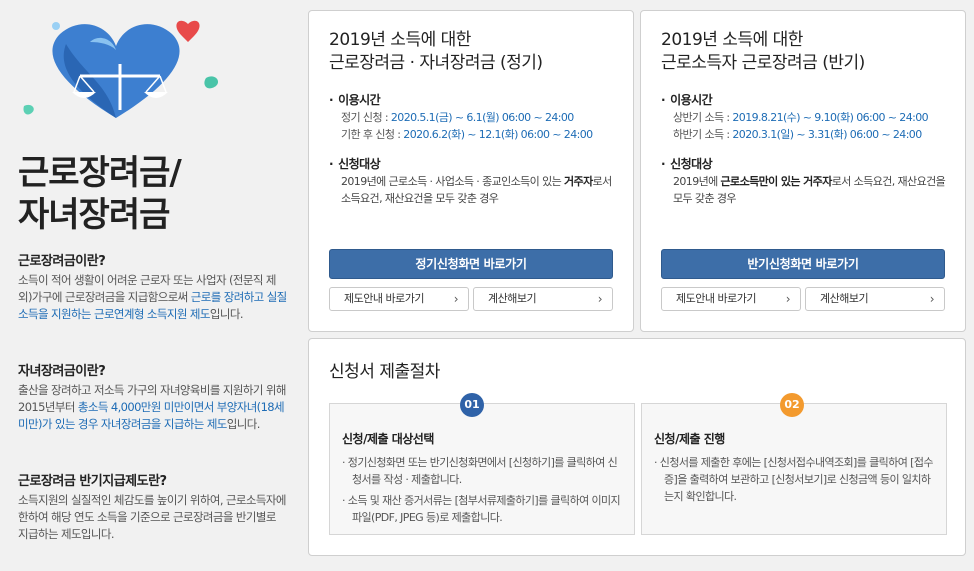 This screenshot has height=571, width=974. What do you see at coordinates (689, 439) in the screenshot?
I see `step-heading: 신청/제출 진행` at bounding box center [689, 439].